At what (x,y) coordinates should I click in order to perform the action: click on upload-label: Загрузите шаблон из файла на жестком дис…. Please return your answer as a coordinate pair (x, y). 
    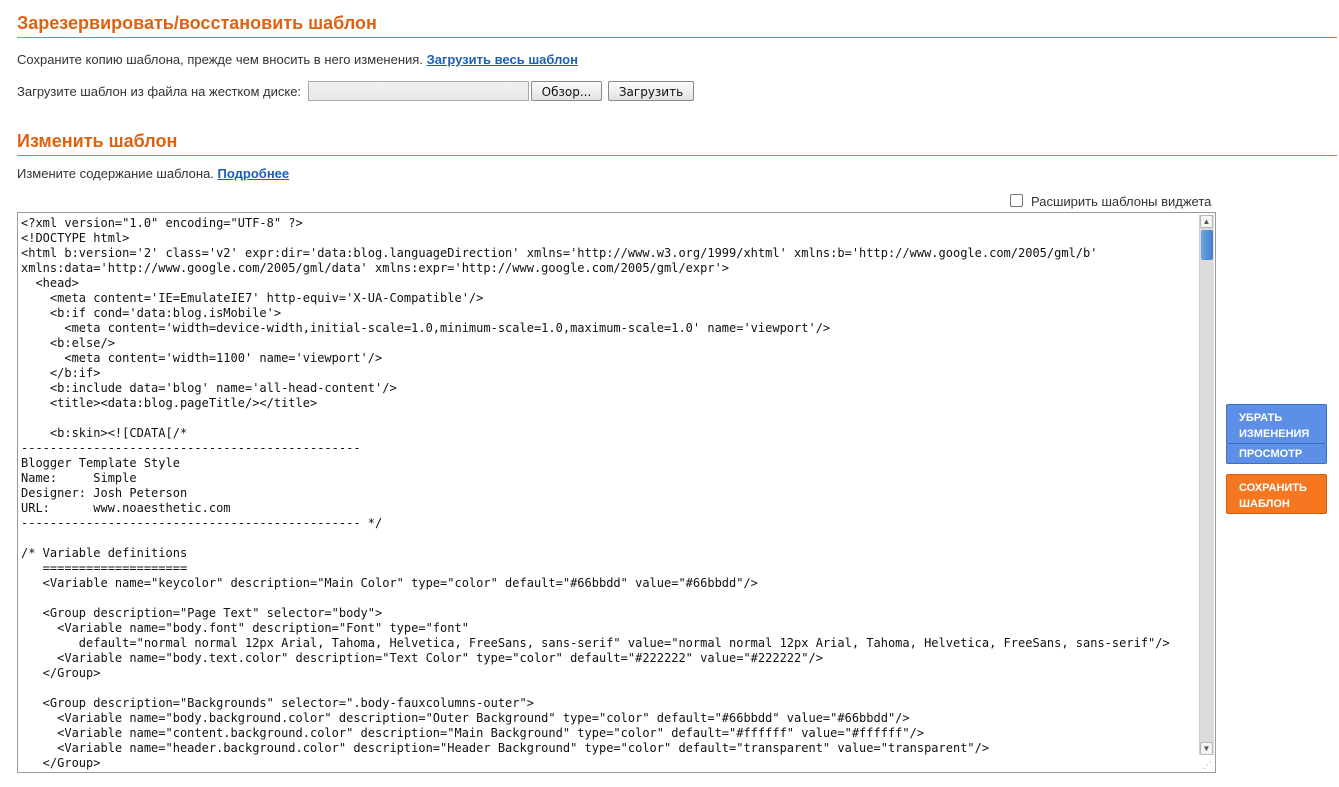
    Looking at the image, I should click on (159, 91).